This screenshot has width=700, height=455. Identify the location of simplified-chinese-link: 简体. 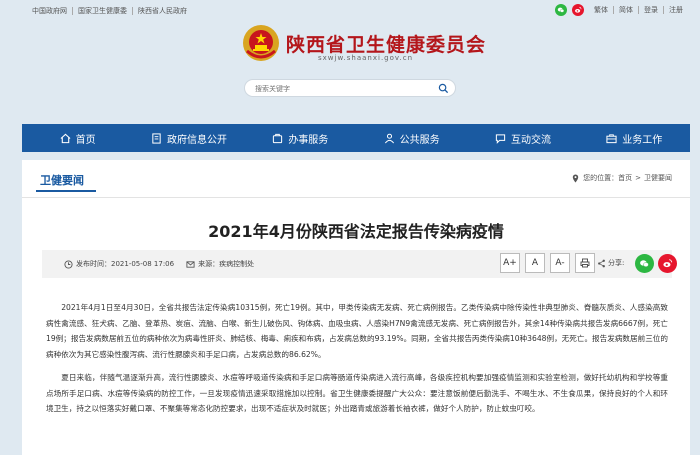
(625, 10).